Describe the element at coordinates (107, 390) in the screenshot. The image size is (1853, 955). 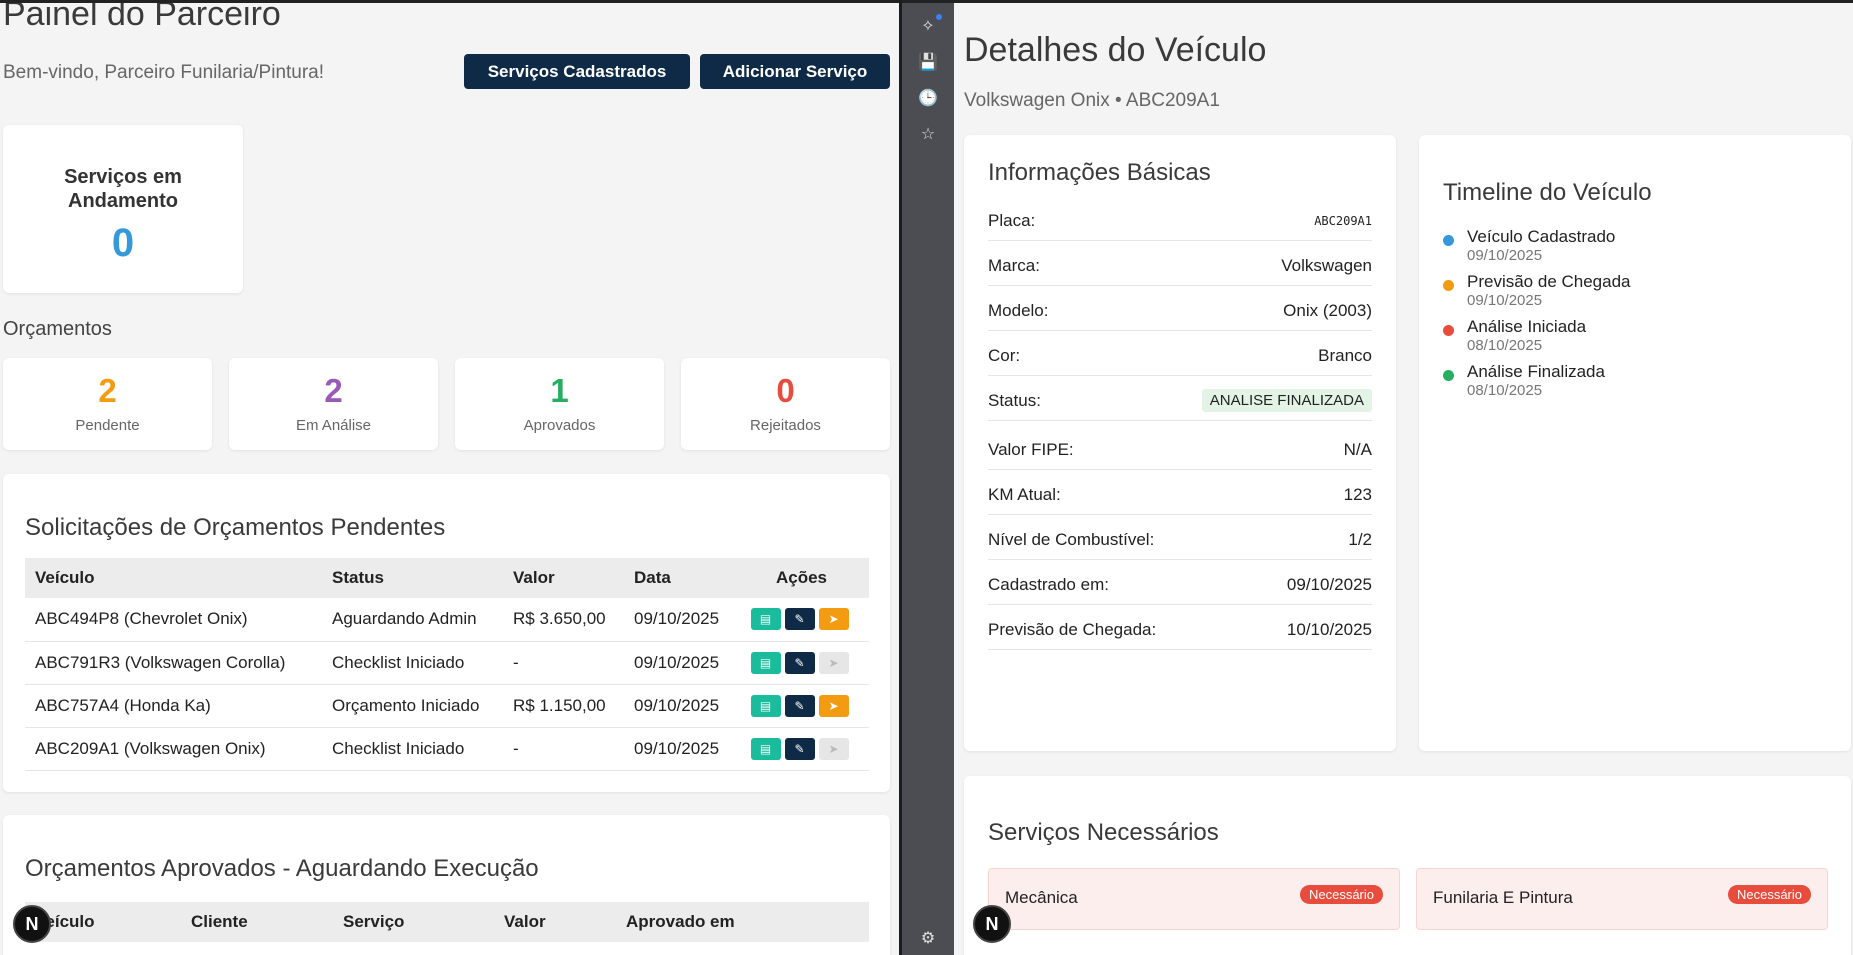
I see `stat-value: 2` at that location.